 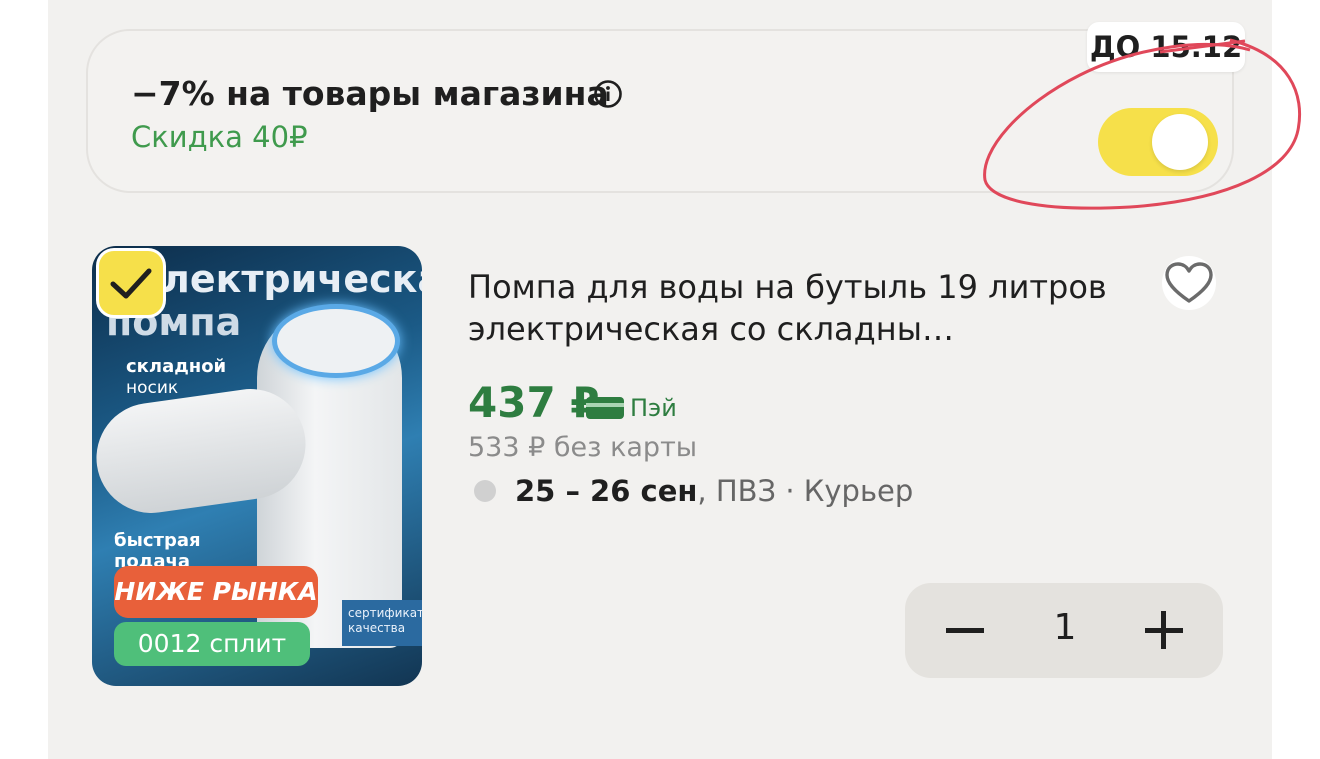 I want to click on minus-icon, so click(x=965, y=630).